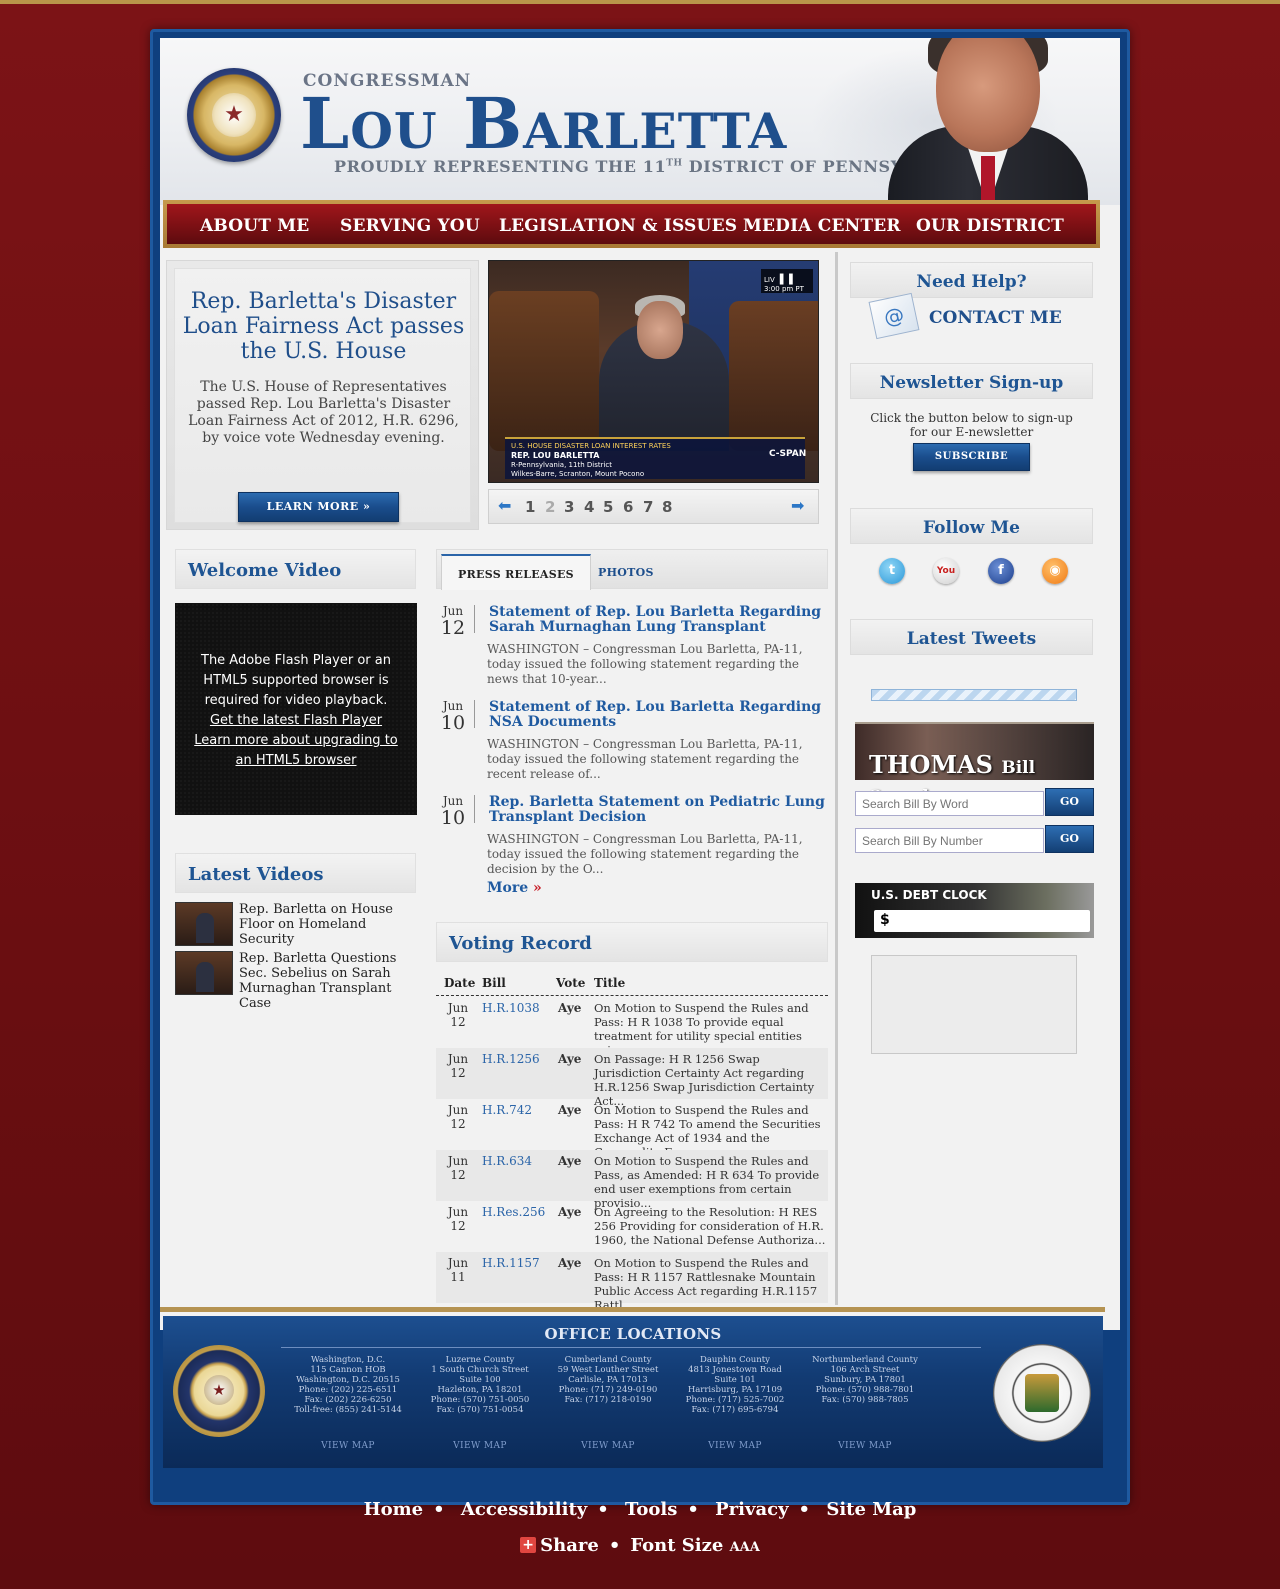 The width and height of the screenshot is (1280, 1589). What do you see at coordinates (667, 507) in the screenshot?
I see `pager-page-8: 8` at bounding box center [667, 507].